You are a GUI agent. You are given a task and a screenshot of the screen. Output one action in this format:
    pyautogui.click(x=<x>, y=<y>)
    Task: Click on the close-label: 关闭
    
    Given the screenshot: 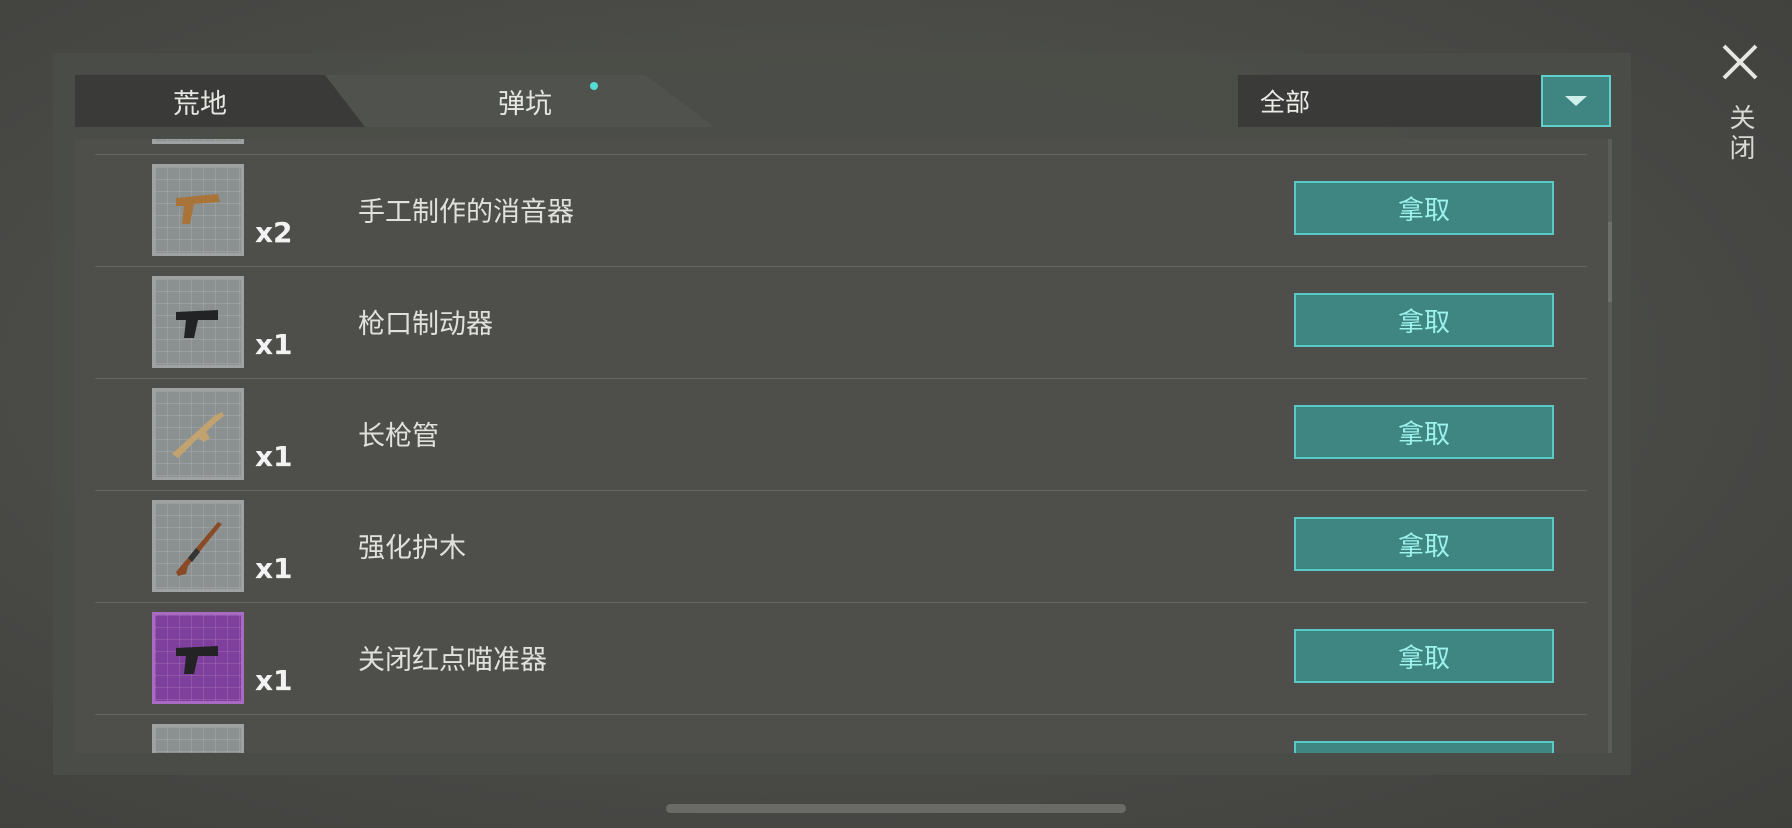 What is the action you would take?
    pyautogui.click(x=1740, y=134)
    